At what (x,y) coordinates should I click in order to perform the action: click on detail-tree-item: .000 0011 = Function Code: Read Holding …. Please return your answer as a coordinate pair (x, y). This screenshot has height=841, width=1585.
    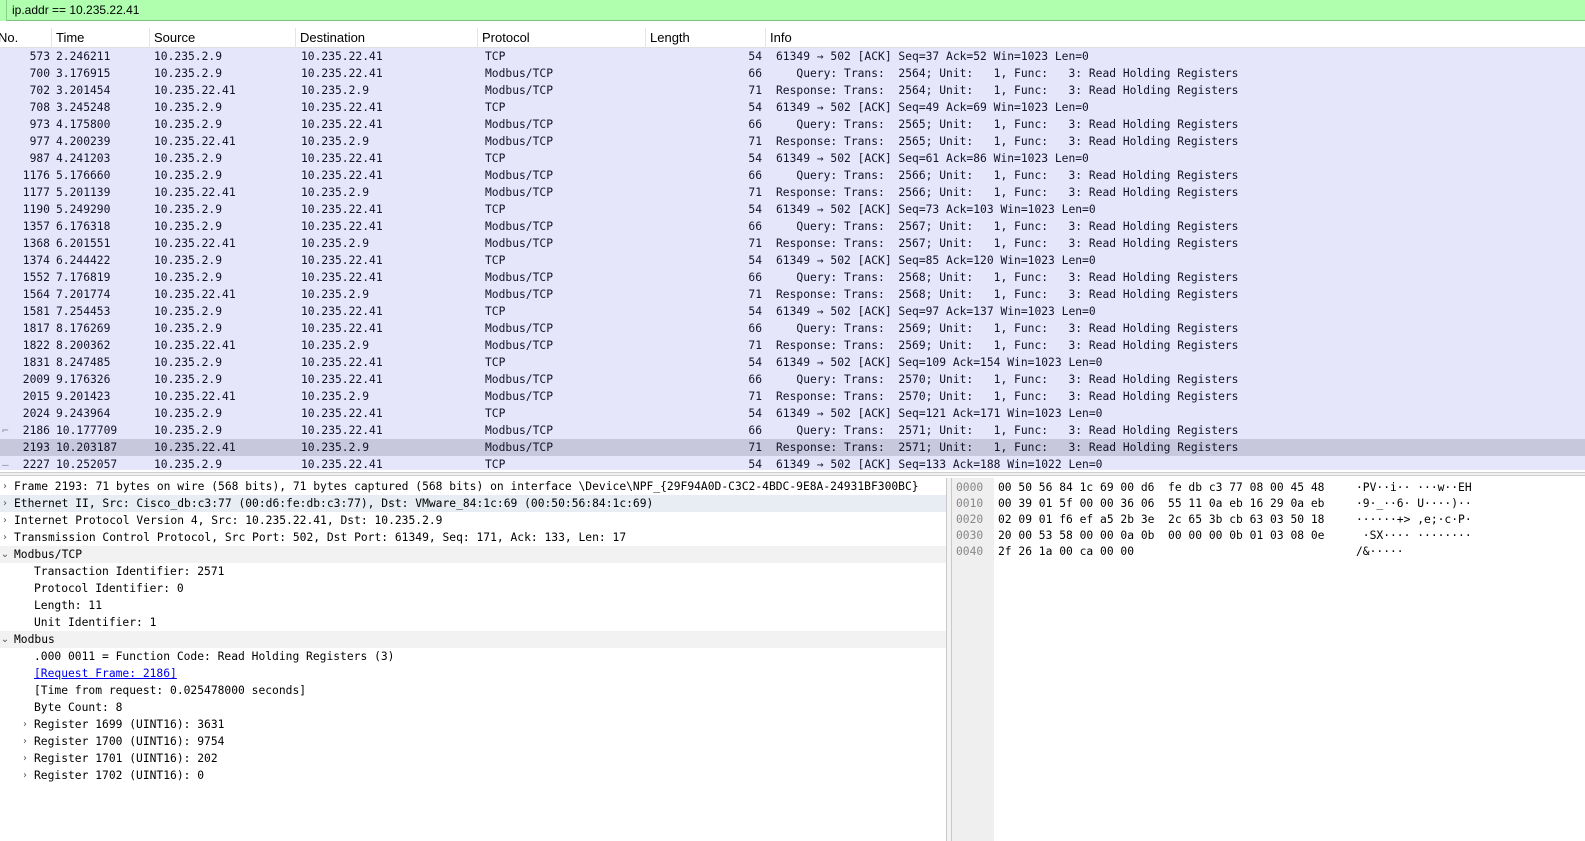
    Looking at the image, I should click on (473, 656).